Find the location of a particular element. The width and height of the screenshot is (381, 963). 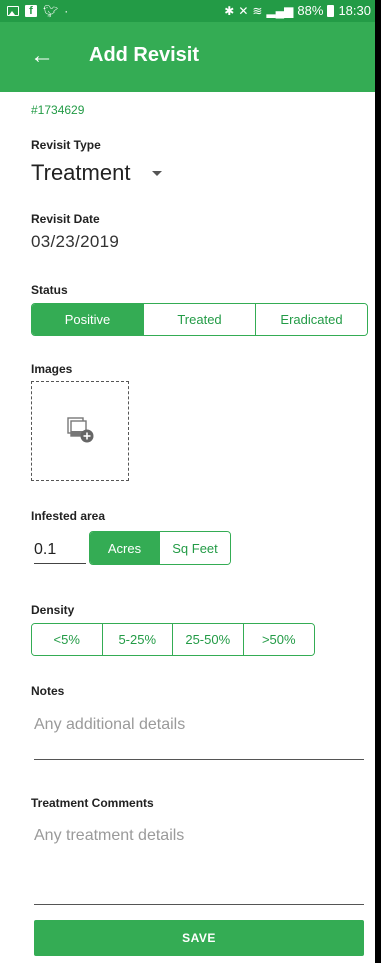

chevron-down-icon is located at coordinates (157, 173).